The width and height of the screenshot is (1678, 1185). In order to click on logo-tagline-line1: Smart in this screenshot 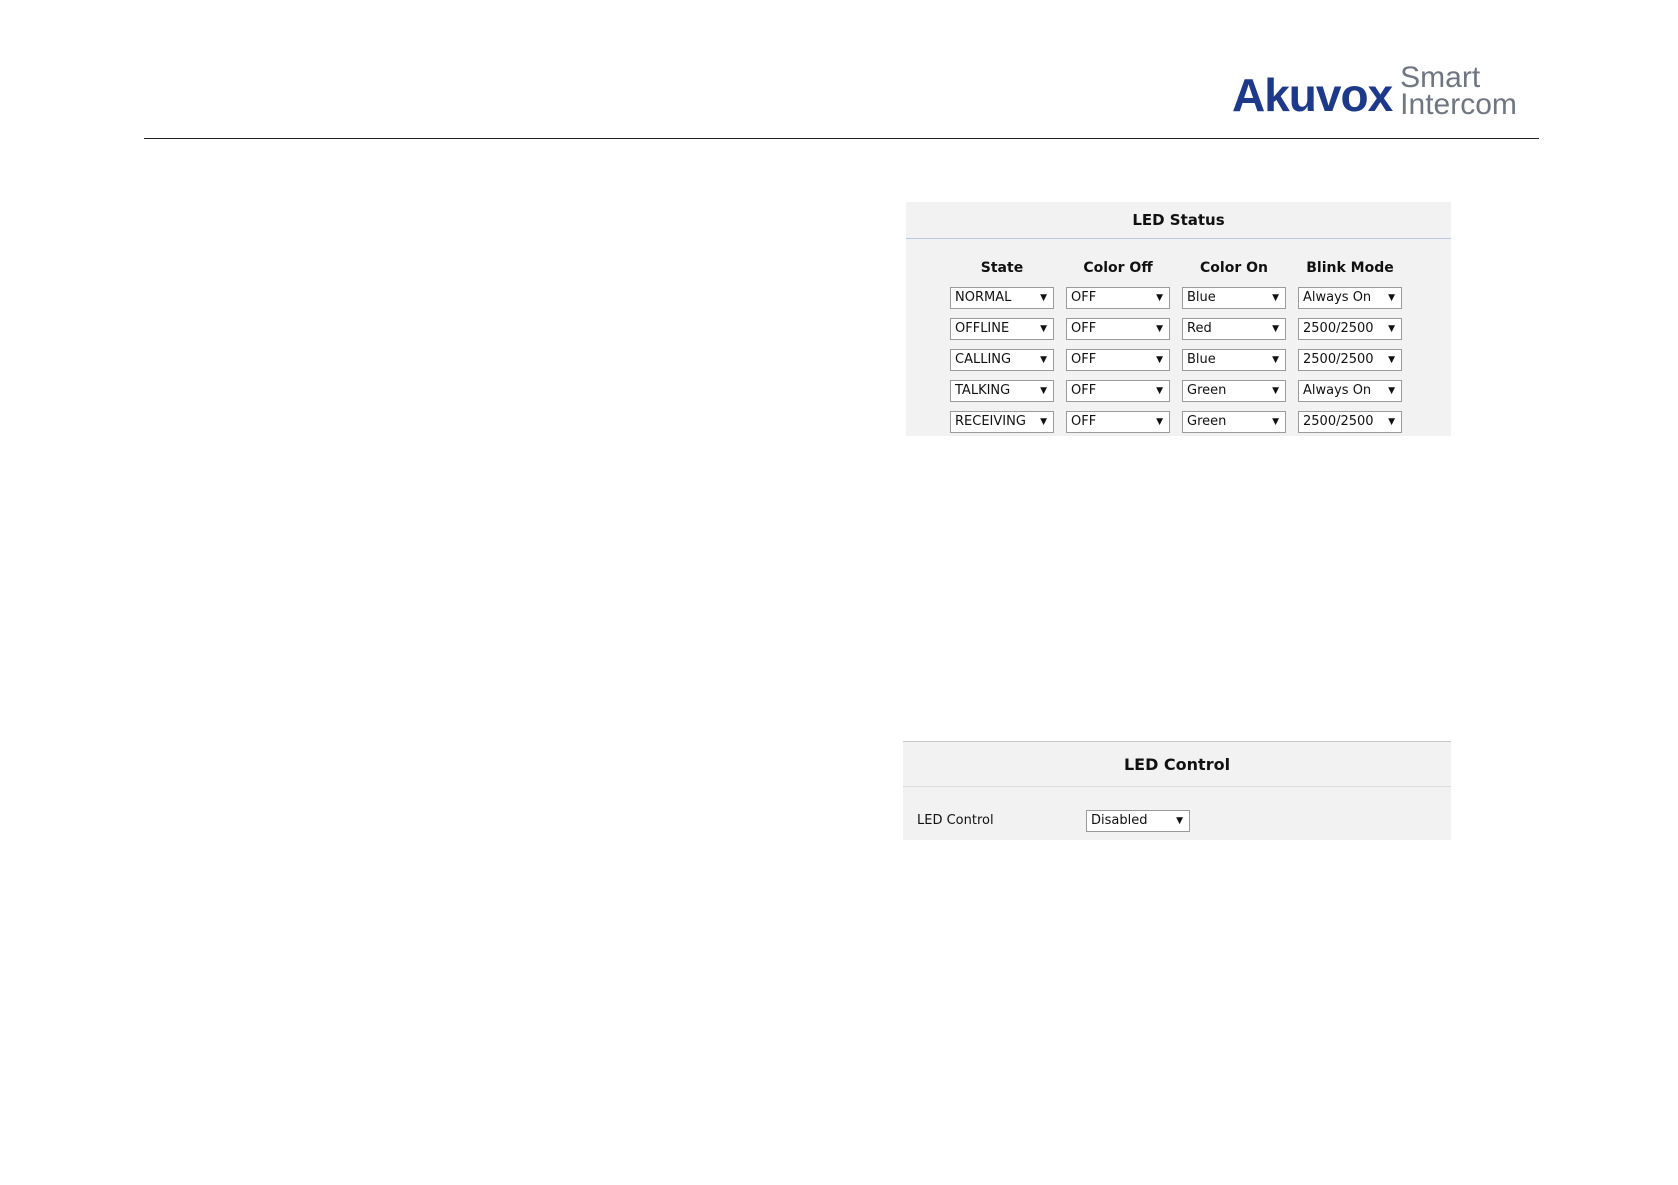, I will do `click(1440, 77)`.